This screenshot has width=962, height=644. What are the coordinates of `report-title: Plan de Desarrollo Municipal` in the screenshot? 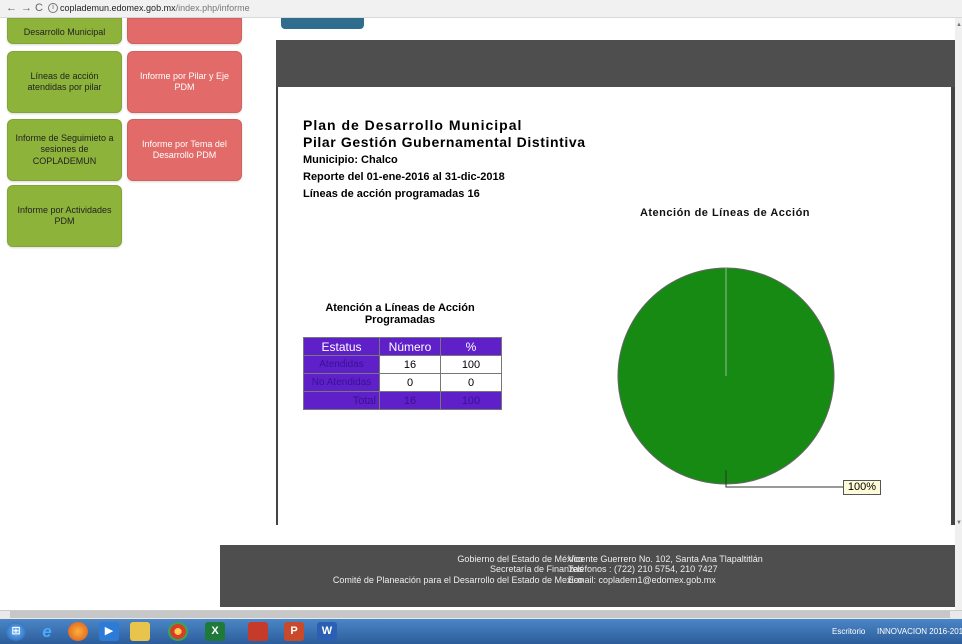 It's located at (413, 125).